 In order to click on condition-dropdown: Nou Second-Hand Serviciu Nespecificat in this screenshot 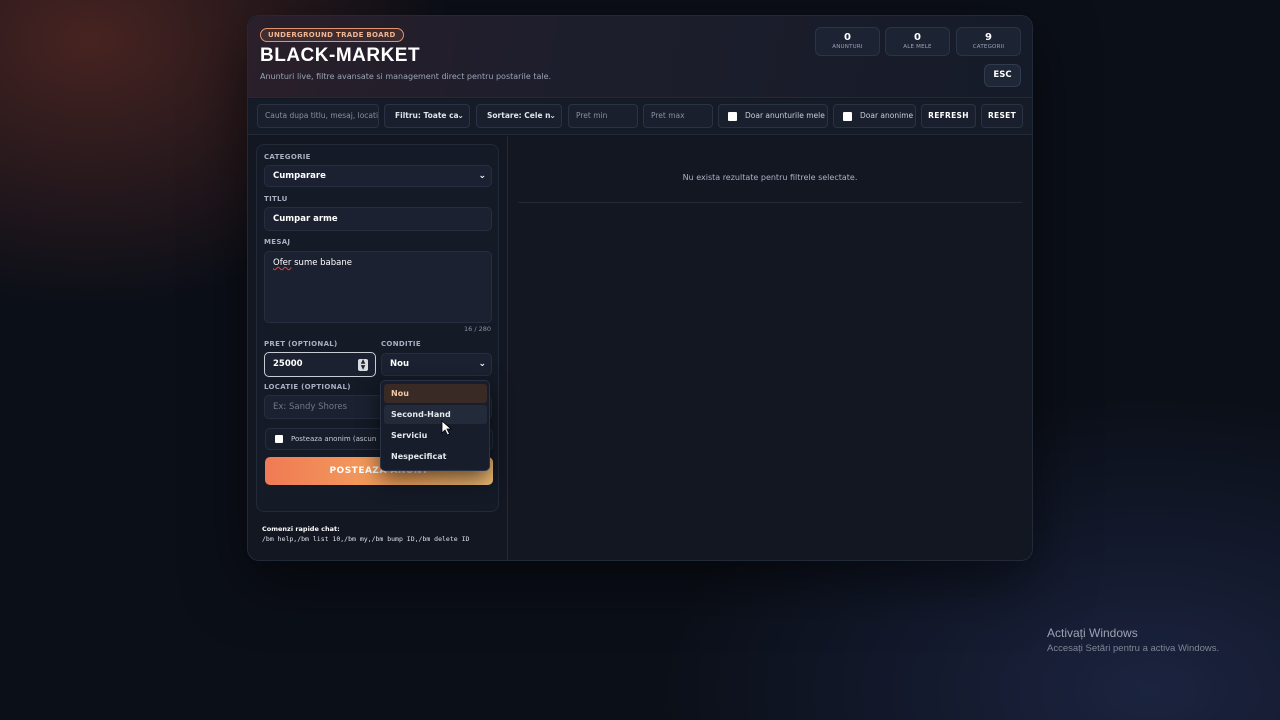, I will do `click(435, 425)`.